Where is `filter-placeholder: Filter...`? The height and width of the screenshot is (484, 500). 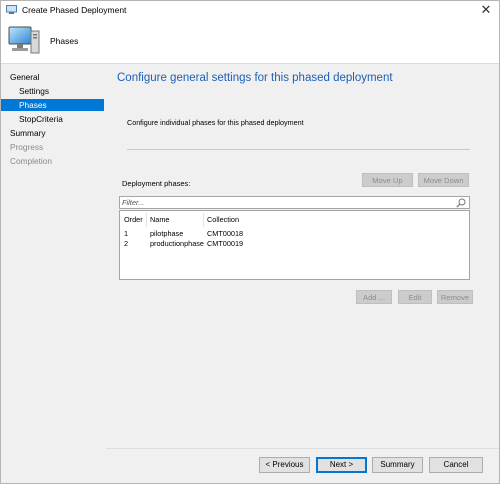
filter-placeholder: Filter... is located at coordinates (133, 202).